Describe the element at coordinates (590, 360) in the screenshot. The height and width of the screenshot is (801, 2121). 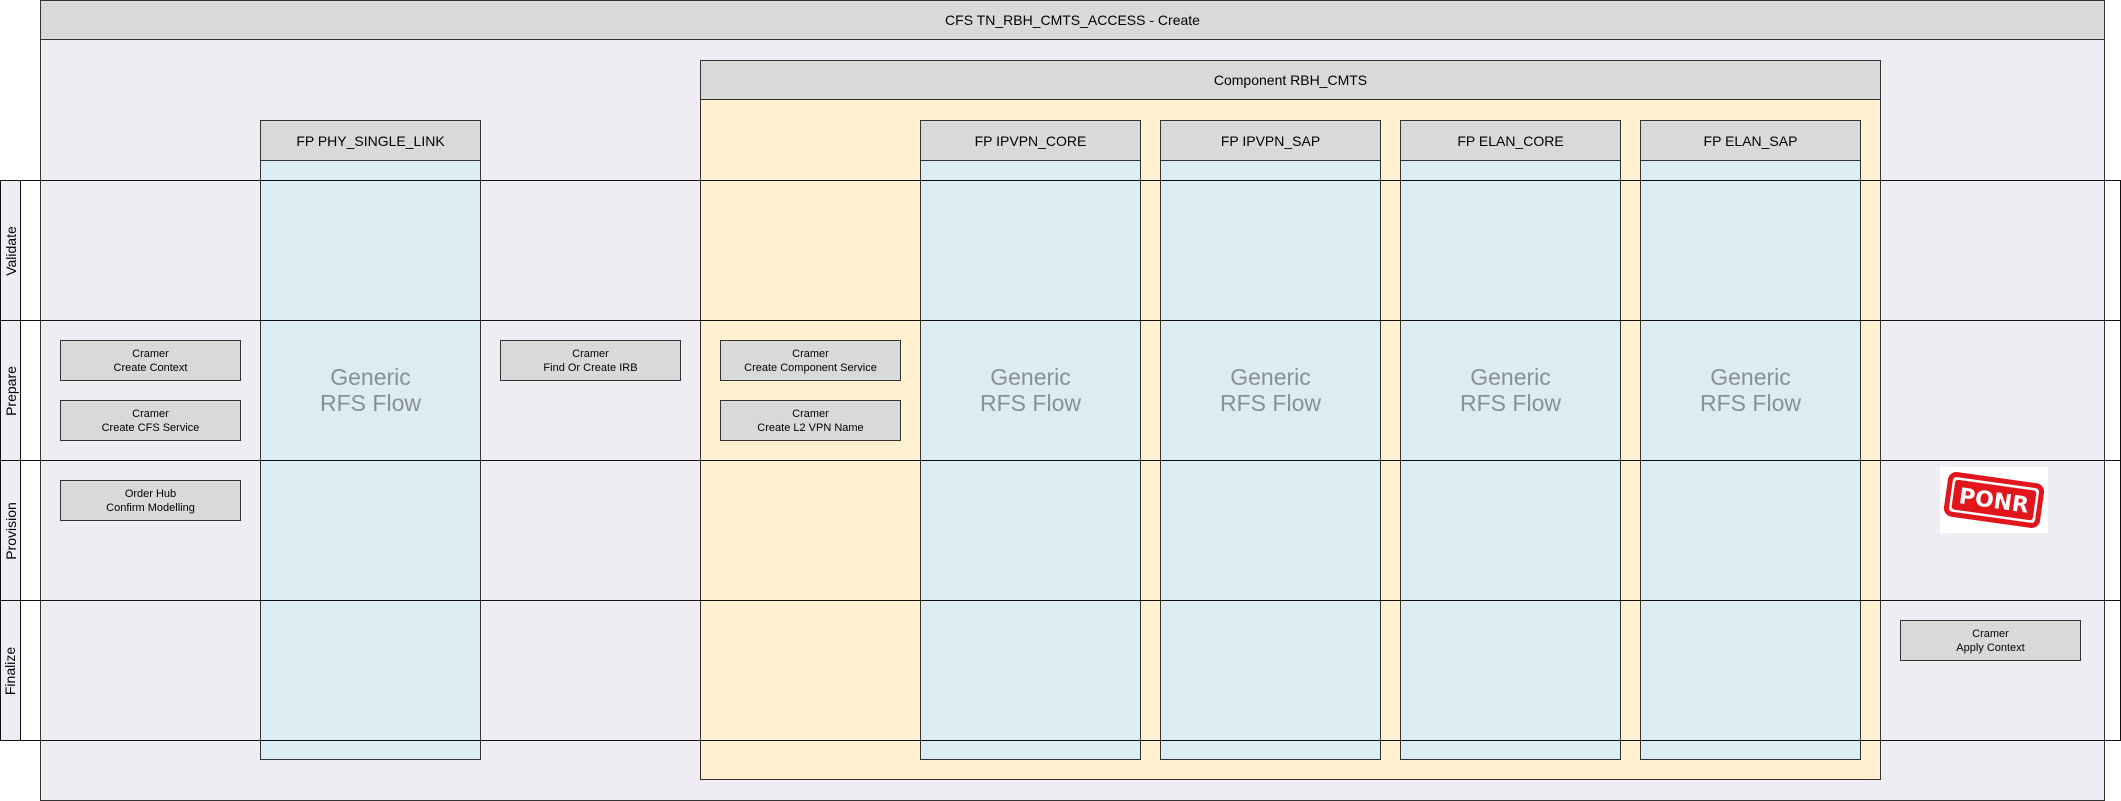
I see `task-find-or-create-irb: Cramer Find Or Create IRB` at that location.